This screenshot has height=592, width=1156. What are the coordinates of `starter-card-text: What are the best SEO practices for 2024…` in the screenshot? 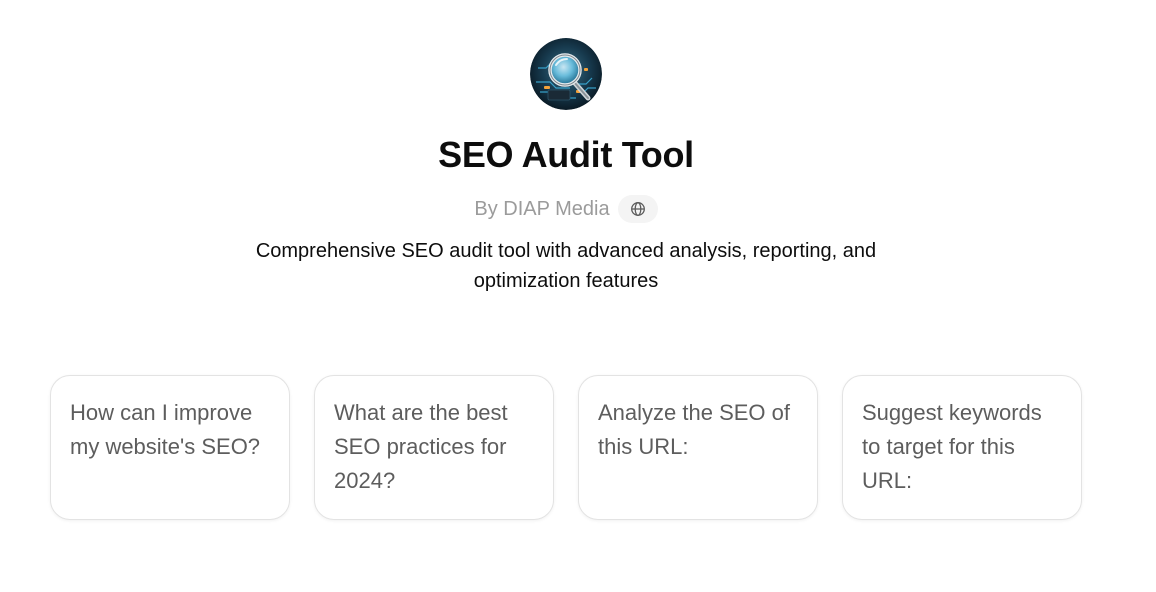 It's located at (421, 446).